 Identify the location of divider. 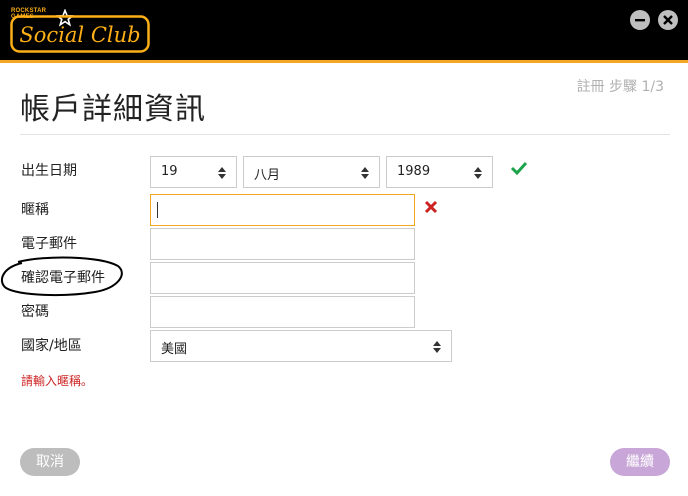
(345, 134).